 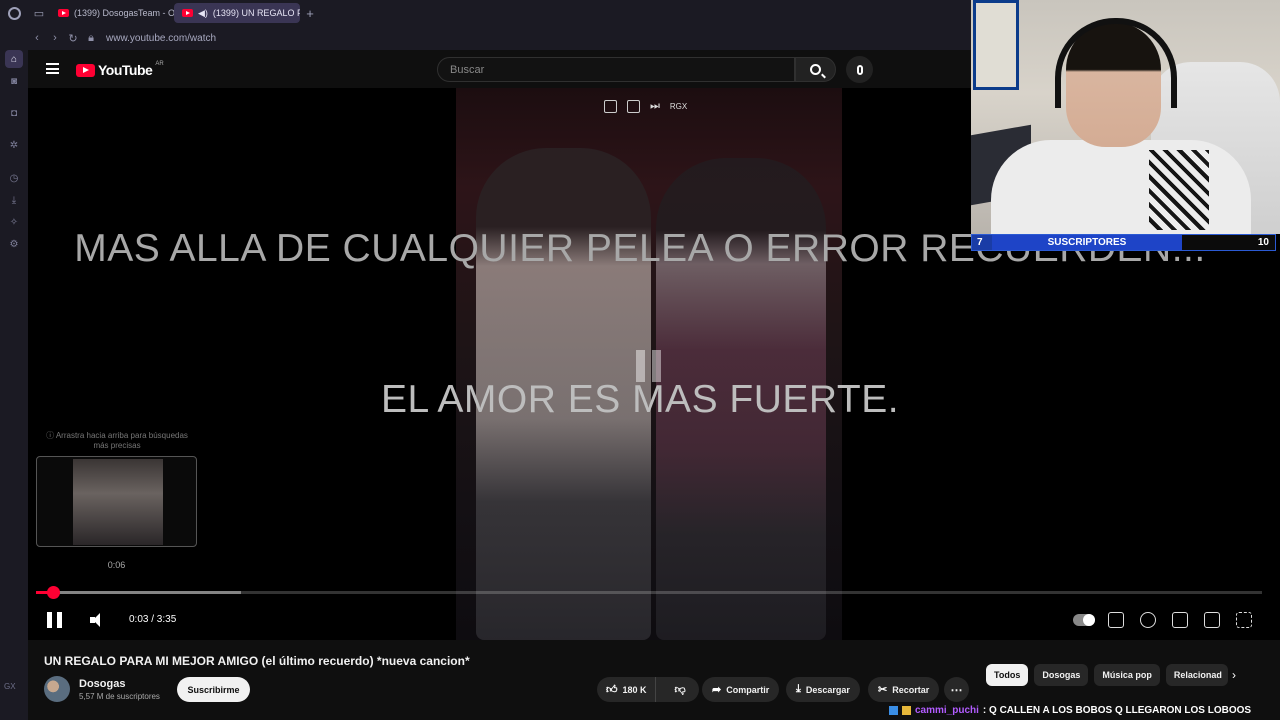 I want to click on wall-poster, so click(x=996, y=45).